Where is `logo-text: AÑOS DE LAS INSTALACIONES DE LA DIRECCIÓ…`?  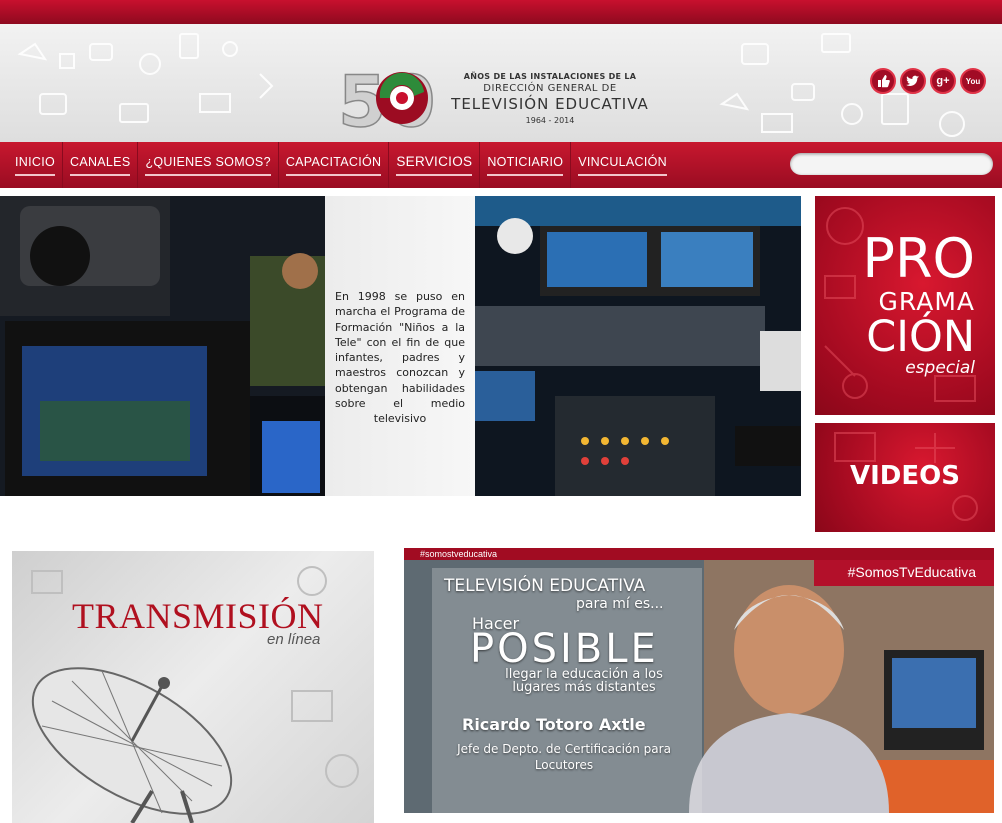
logo-text: AÑOS DE LAS INSTALACIONES DE LA DIRECCIÓ… is located at coordinates (550, 98).